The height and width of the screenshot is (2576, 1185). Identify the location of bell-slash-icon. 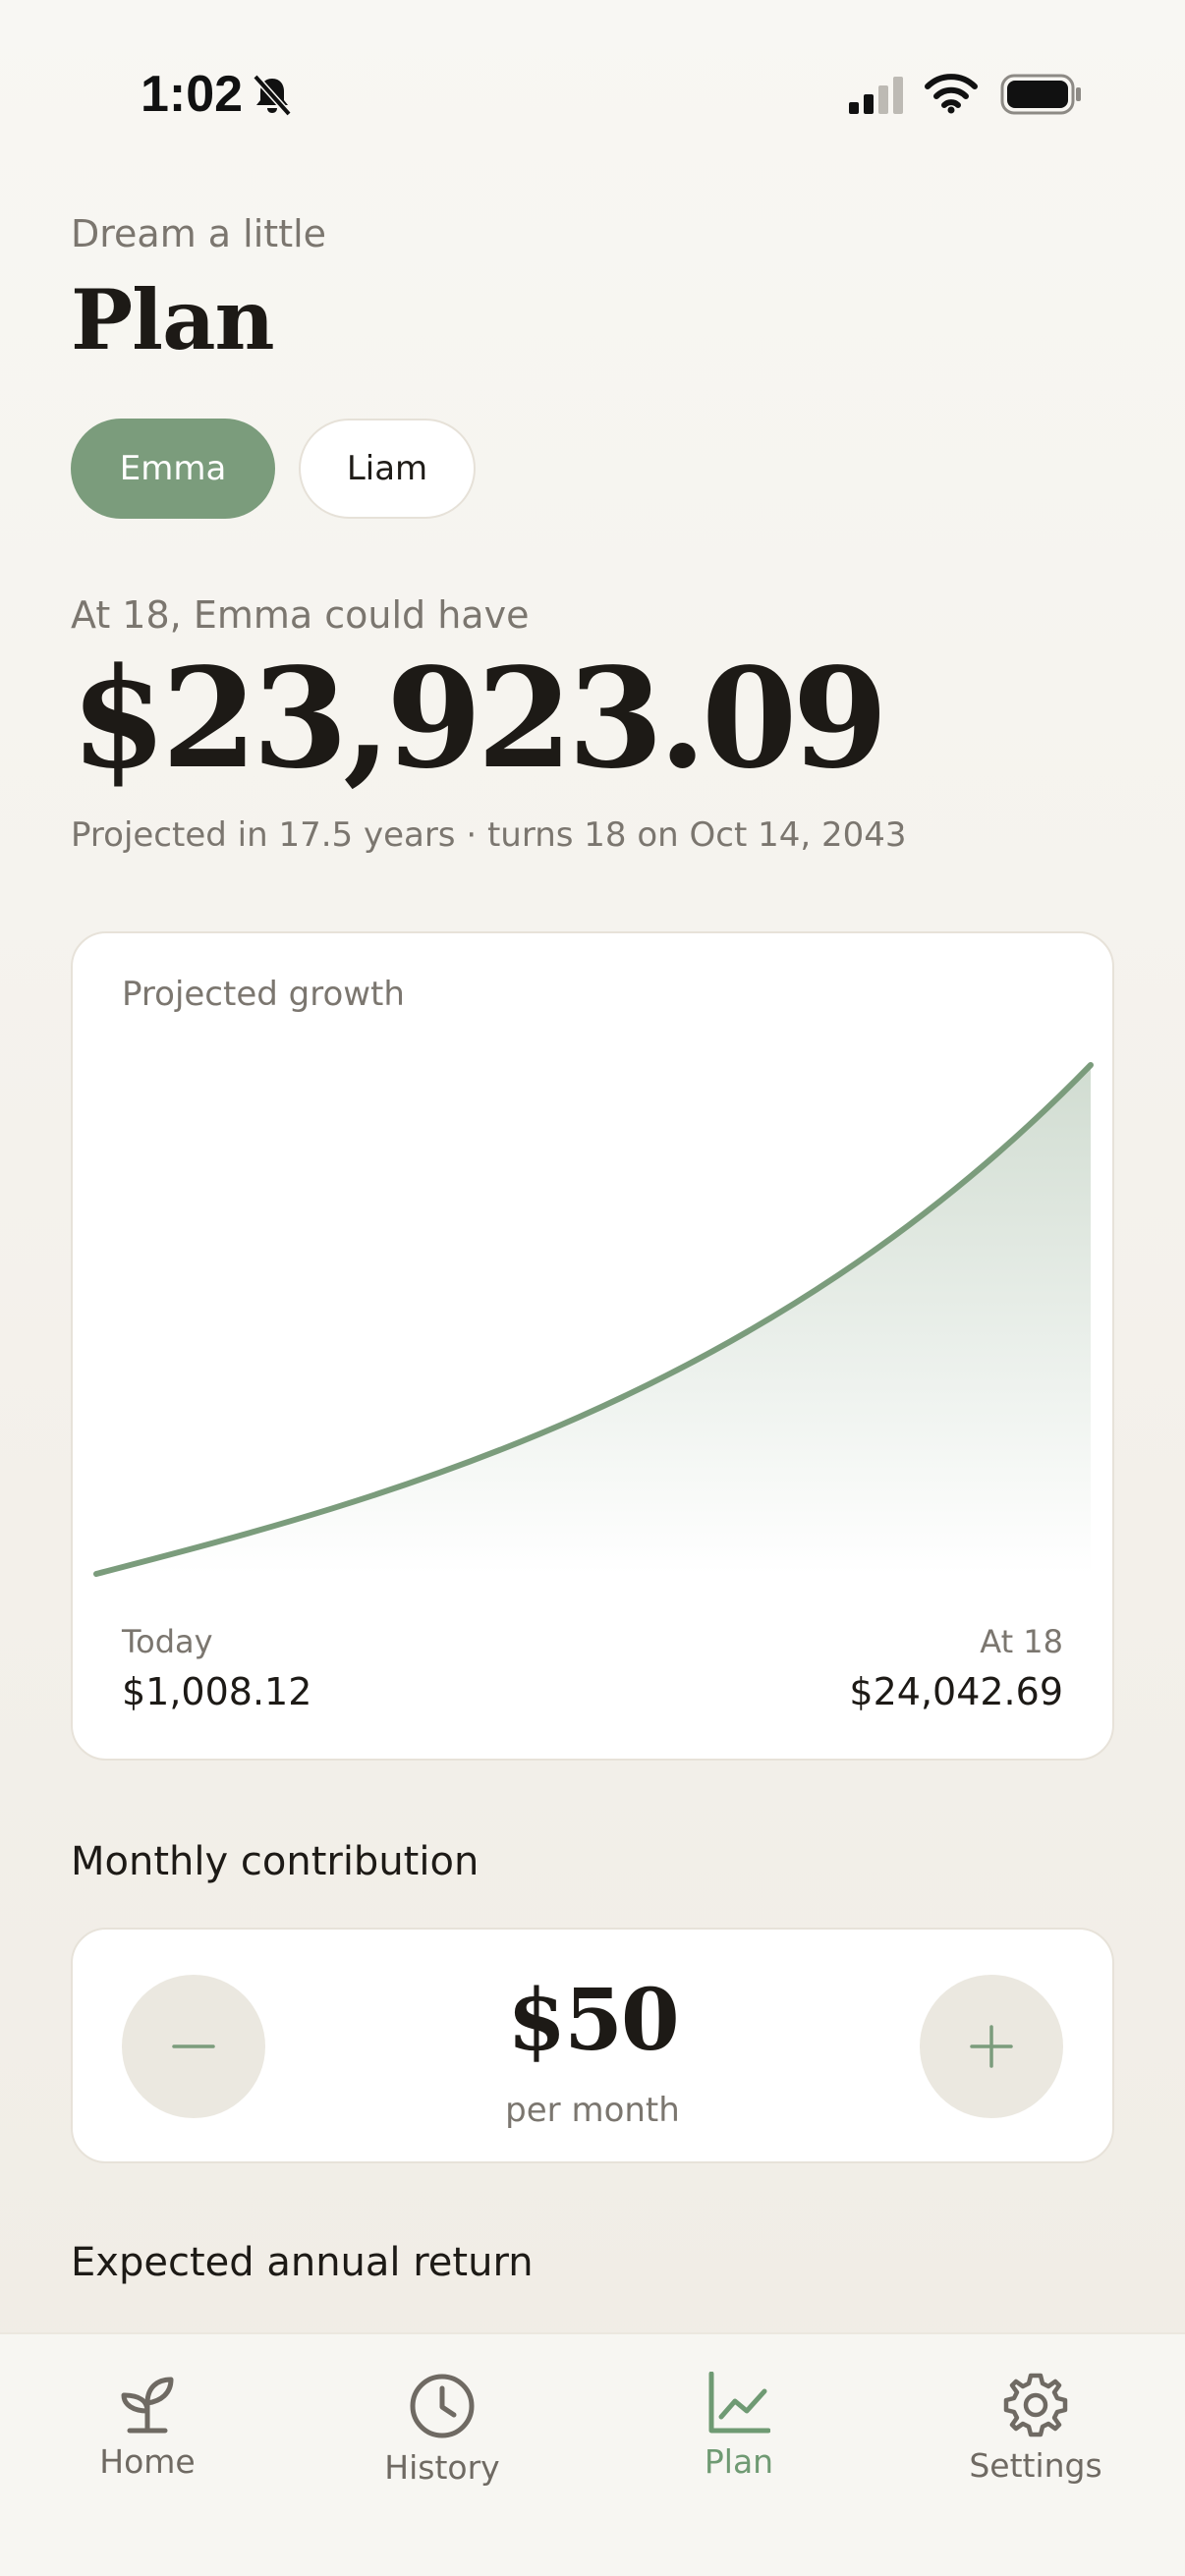
(273, 97).